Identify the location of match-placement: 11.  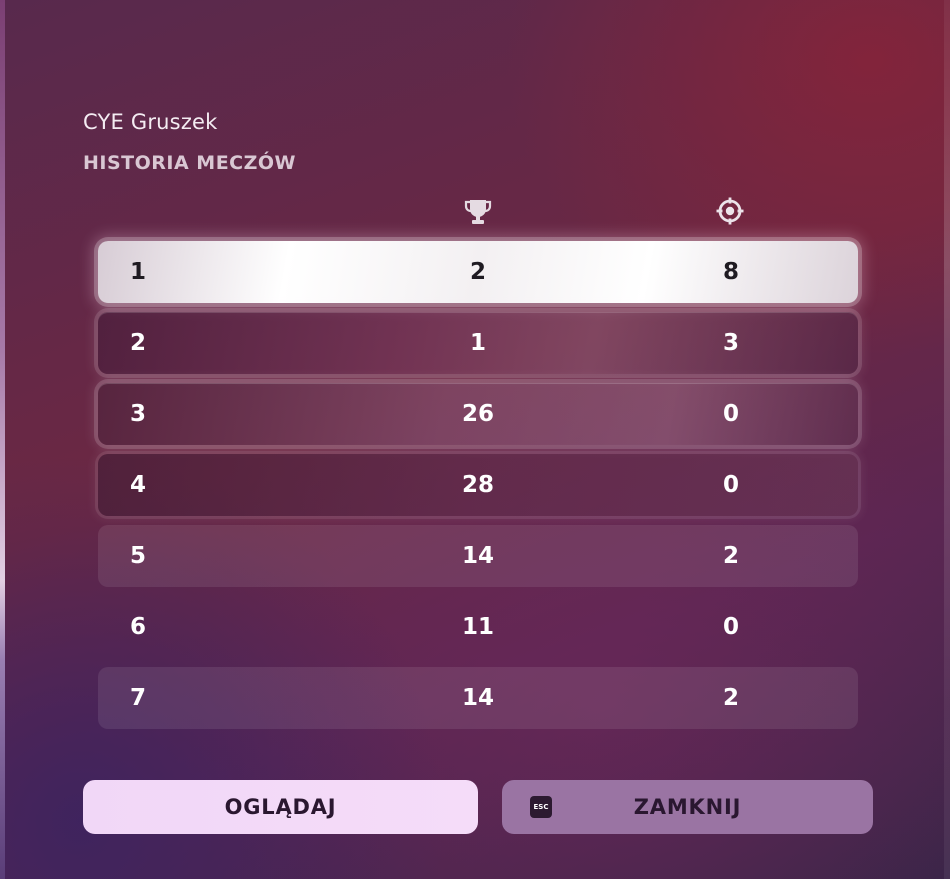
(478, 627).